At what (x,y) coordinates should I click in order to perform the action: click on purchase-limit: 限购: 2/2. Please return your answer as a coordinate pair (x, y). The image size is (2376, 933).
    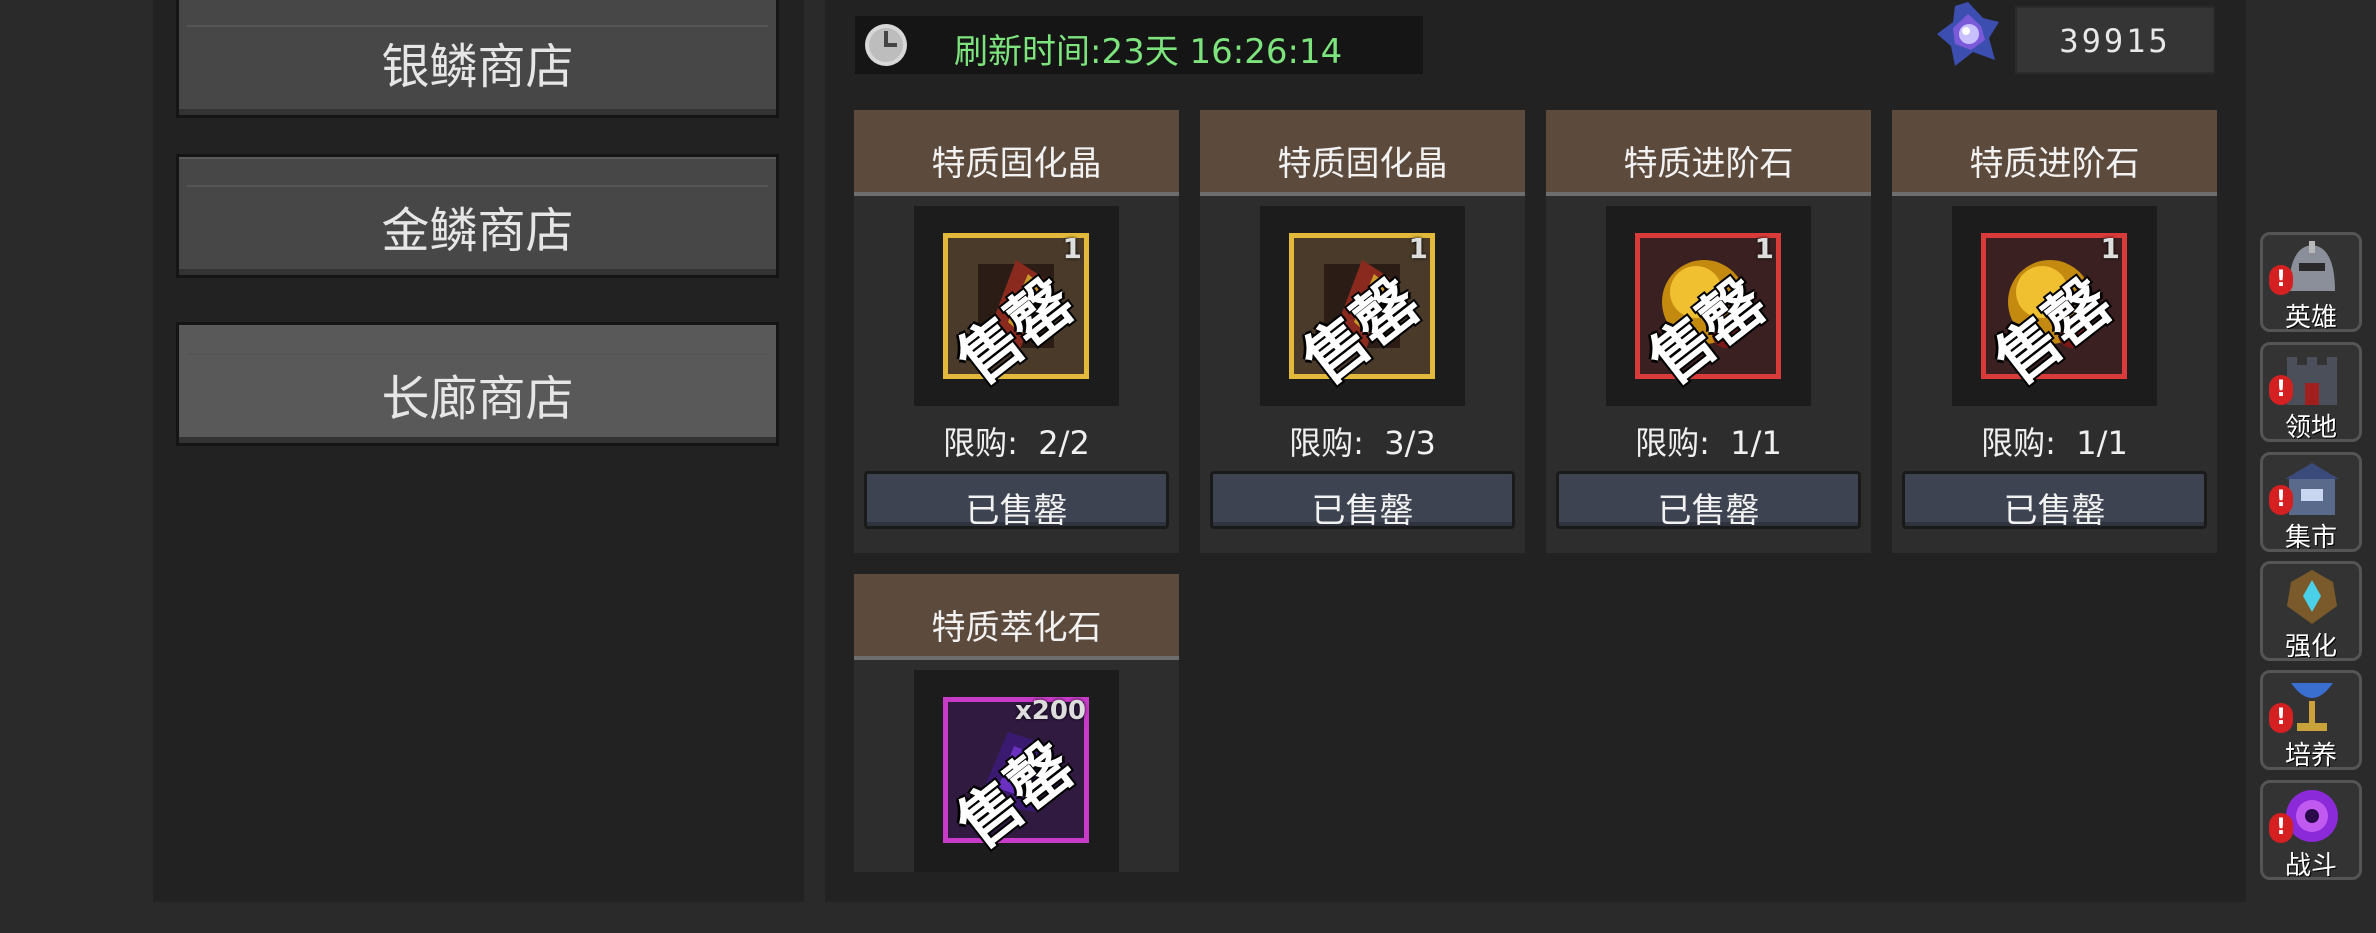
    Looking at the image, I should click on (1016, 443).